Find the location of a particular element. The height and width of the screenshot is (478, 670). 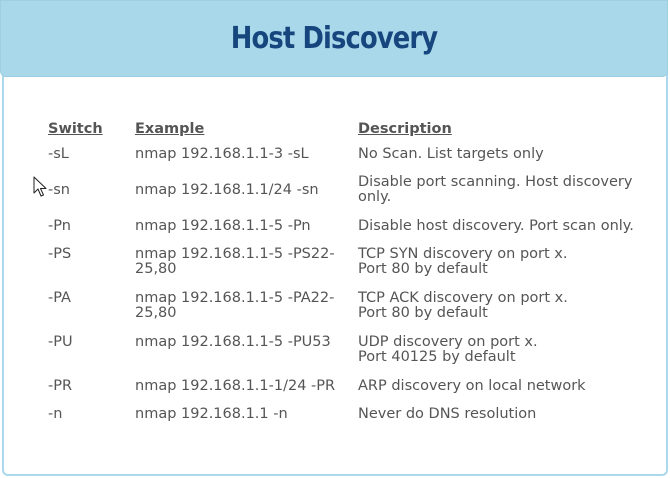

mouse-pointer-icon is located at coordinates (40, 186).